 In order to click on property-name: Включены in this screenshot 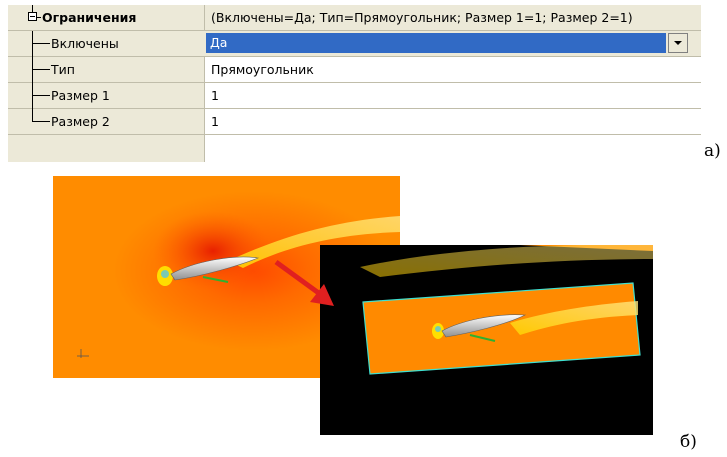, I will do `click(85, 43)`.